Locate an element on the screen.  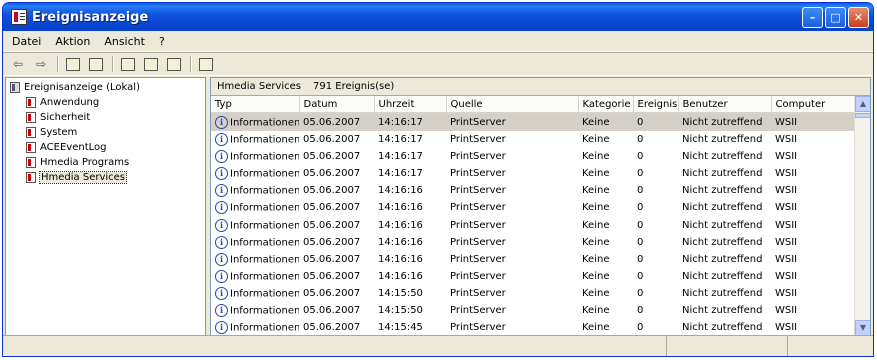
cell-uhrzeit: 14:16:17 is located at coordinates (410, 122).